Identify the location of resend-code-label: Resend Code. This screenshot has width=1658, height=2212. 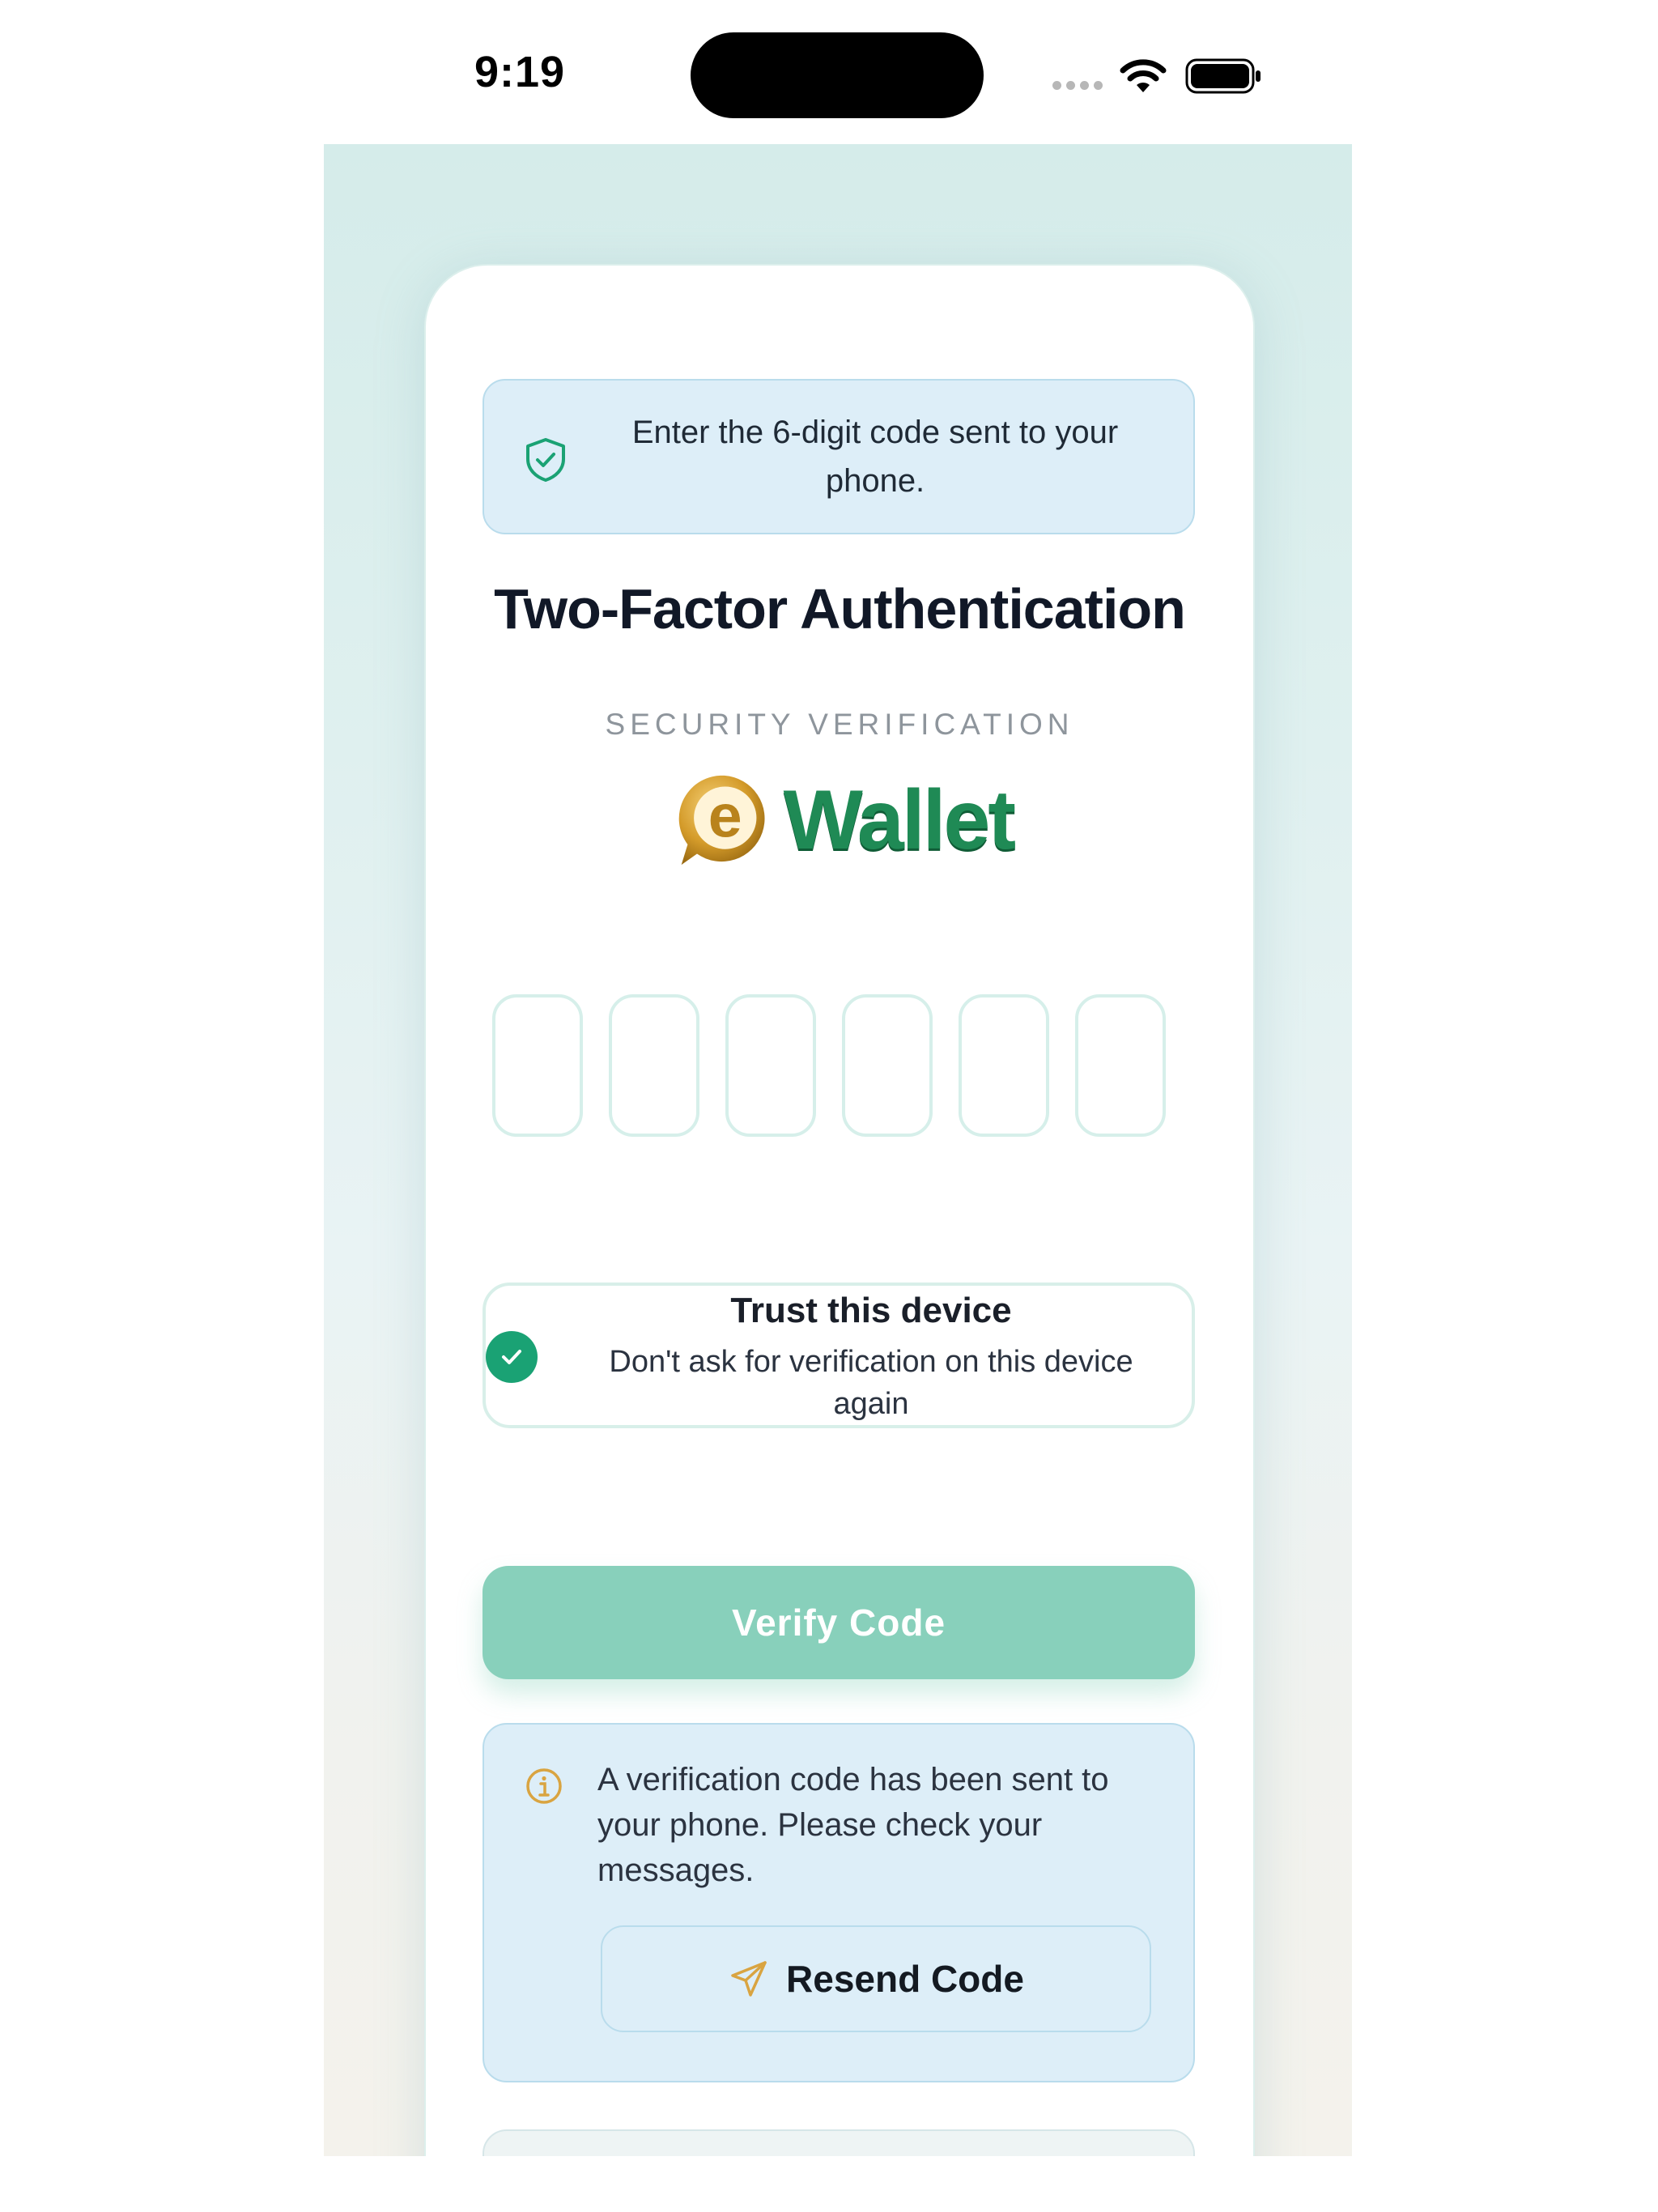
(905, 1979).